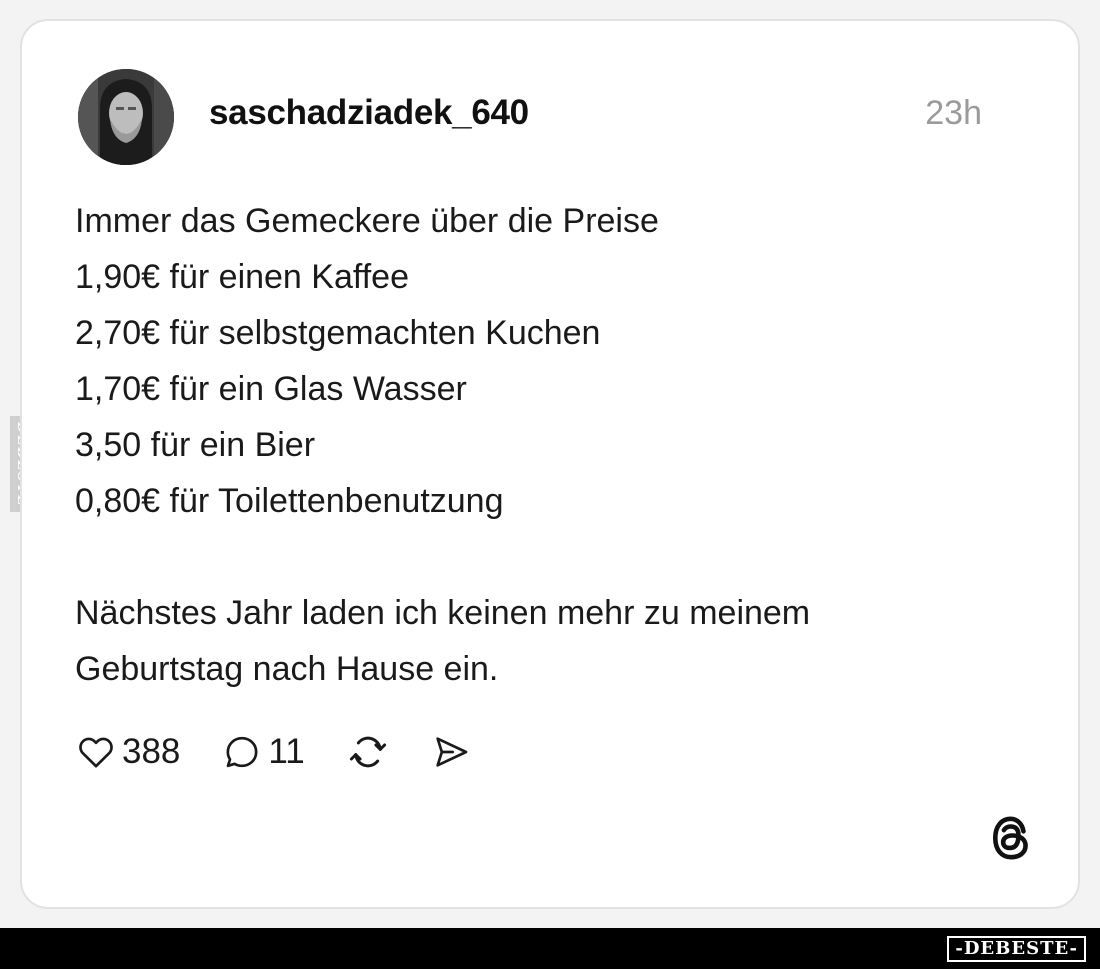 This screenshot has height=969, width=1100. Describe the element at coordinates (195, 445) in the screenshot. I see `post-line: 3,50 für ein Bier` at that location.